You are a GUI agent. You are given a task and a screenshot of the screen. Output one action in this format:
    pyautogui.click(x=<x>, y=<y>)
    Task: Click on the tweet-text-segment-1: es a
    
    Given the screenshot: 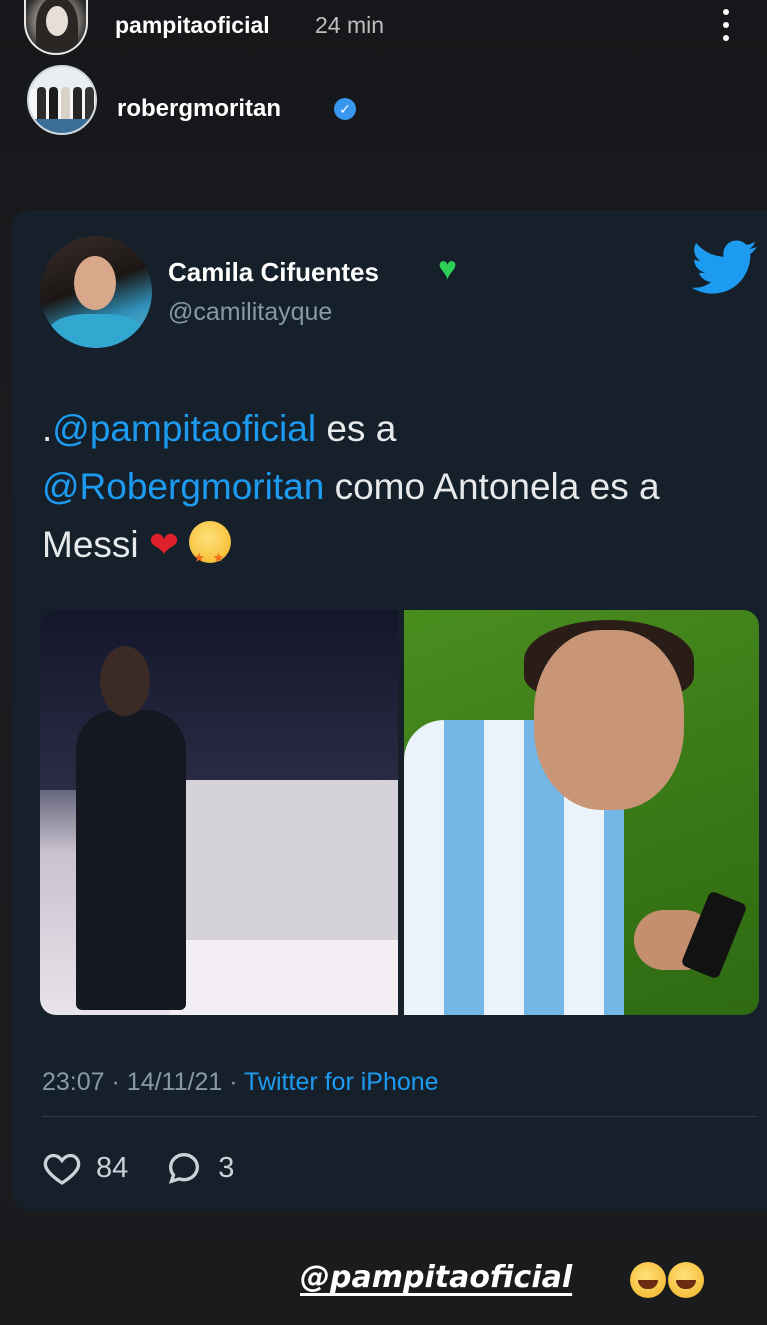 What is the action you would take?
    pyautogui.click(x=356, y=428)
    